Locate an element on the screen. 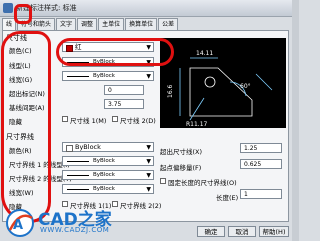  preview-label-4: 60° is located at coordinates (245, 86).